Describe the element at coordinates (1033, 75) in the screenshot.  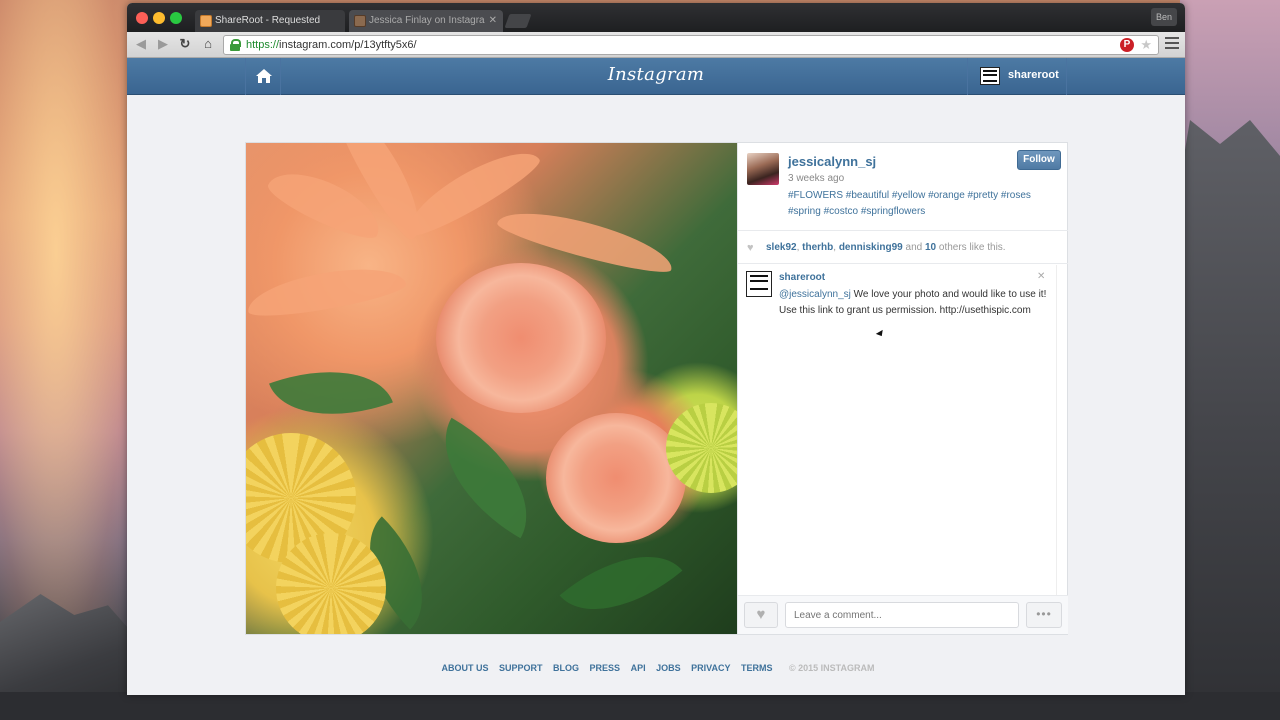
I see `header-username: shareroot` at that location.